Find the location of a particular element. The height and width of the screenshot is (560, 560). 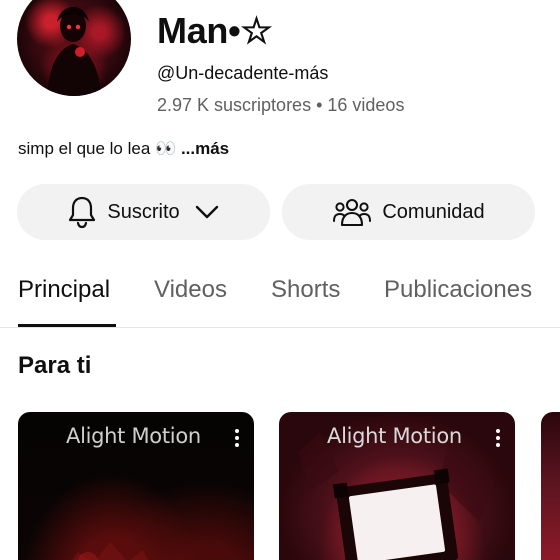

tab-shorts: Shorts is located at coordinates (305, 290).